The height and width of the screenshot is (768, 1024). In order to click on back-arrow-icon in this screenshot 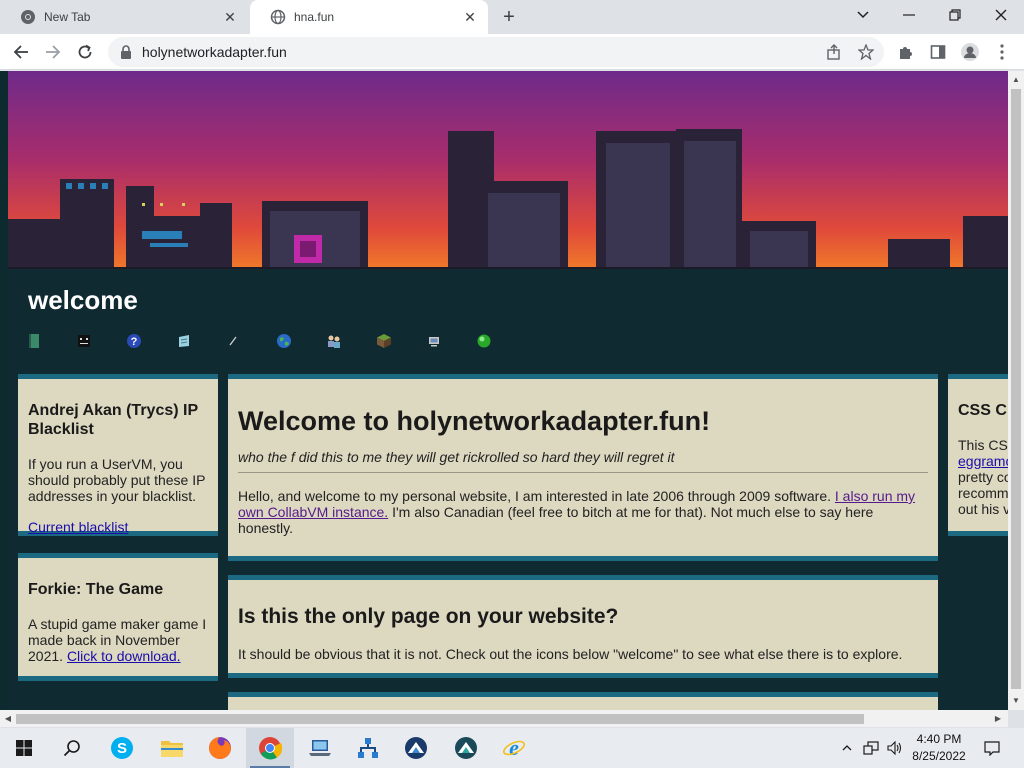, I will do `click(21, 52)`.